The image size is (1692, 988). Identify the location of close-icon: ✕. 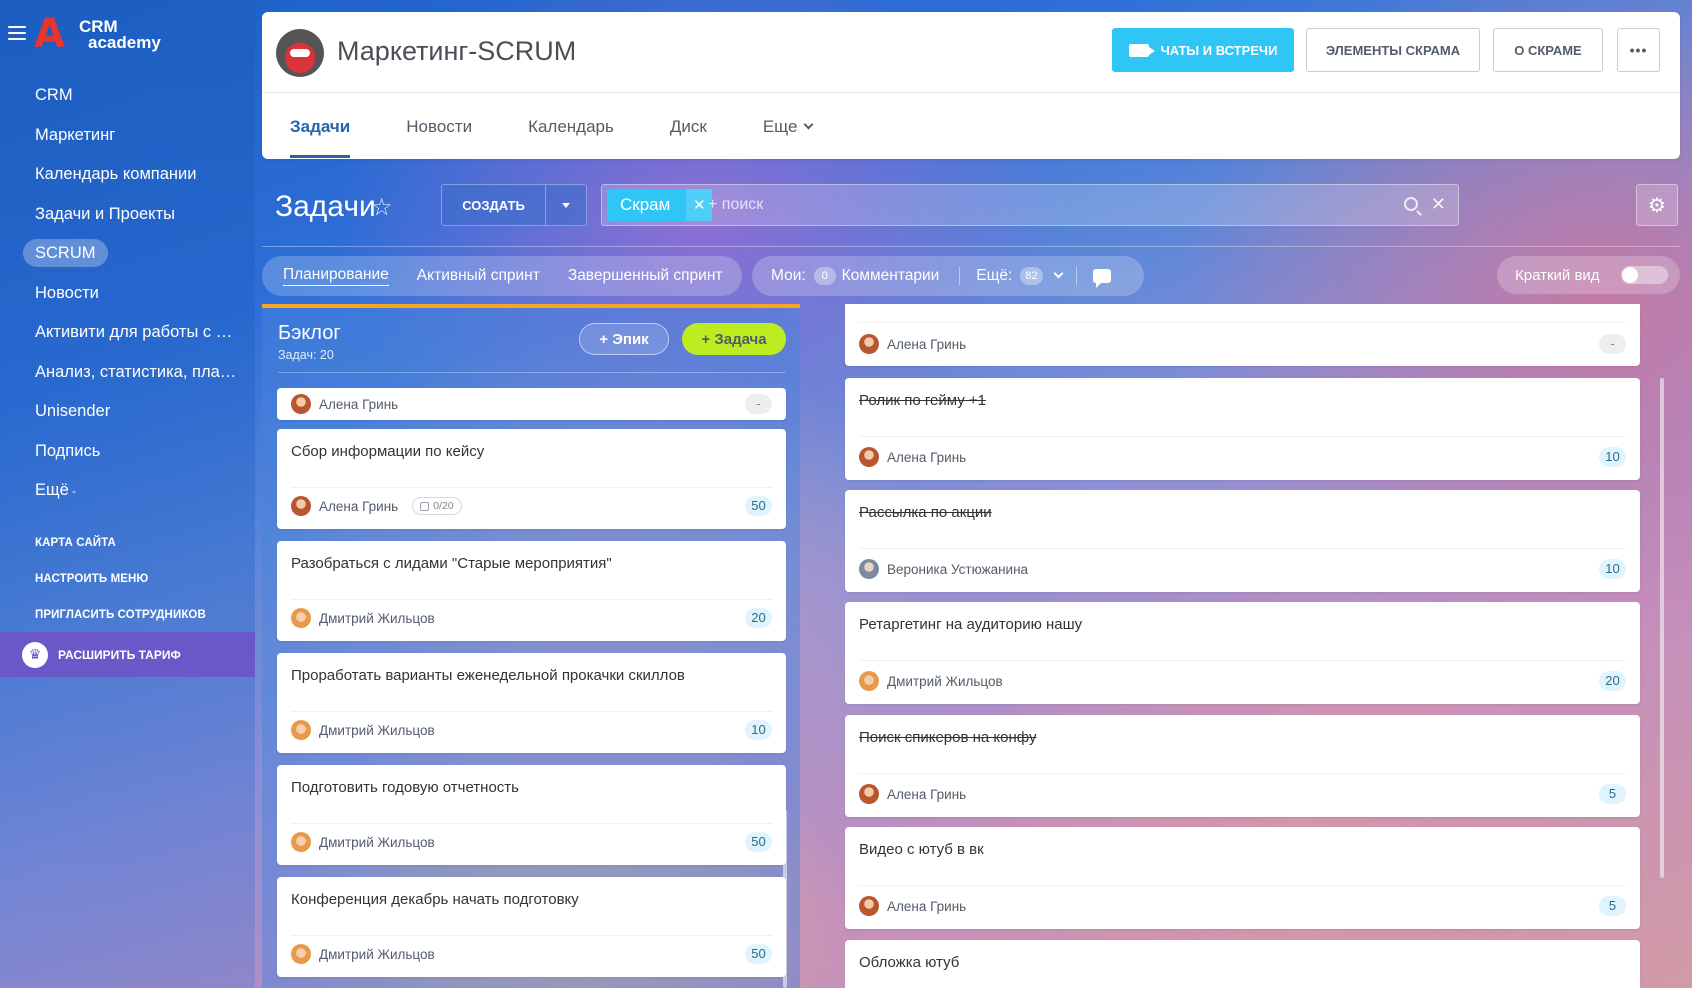
(1438, 204).